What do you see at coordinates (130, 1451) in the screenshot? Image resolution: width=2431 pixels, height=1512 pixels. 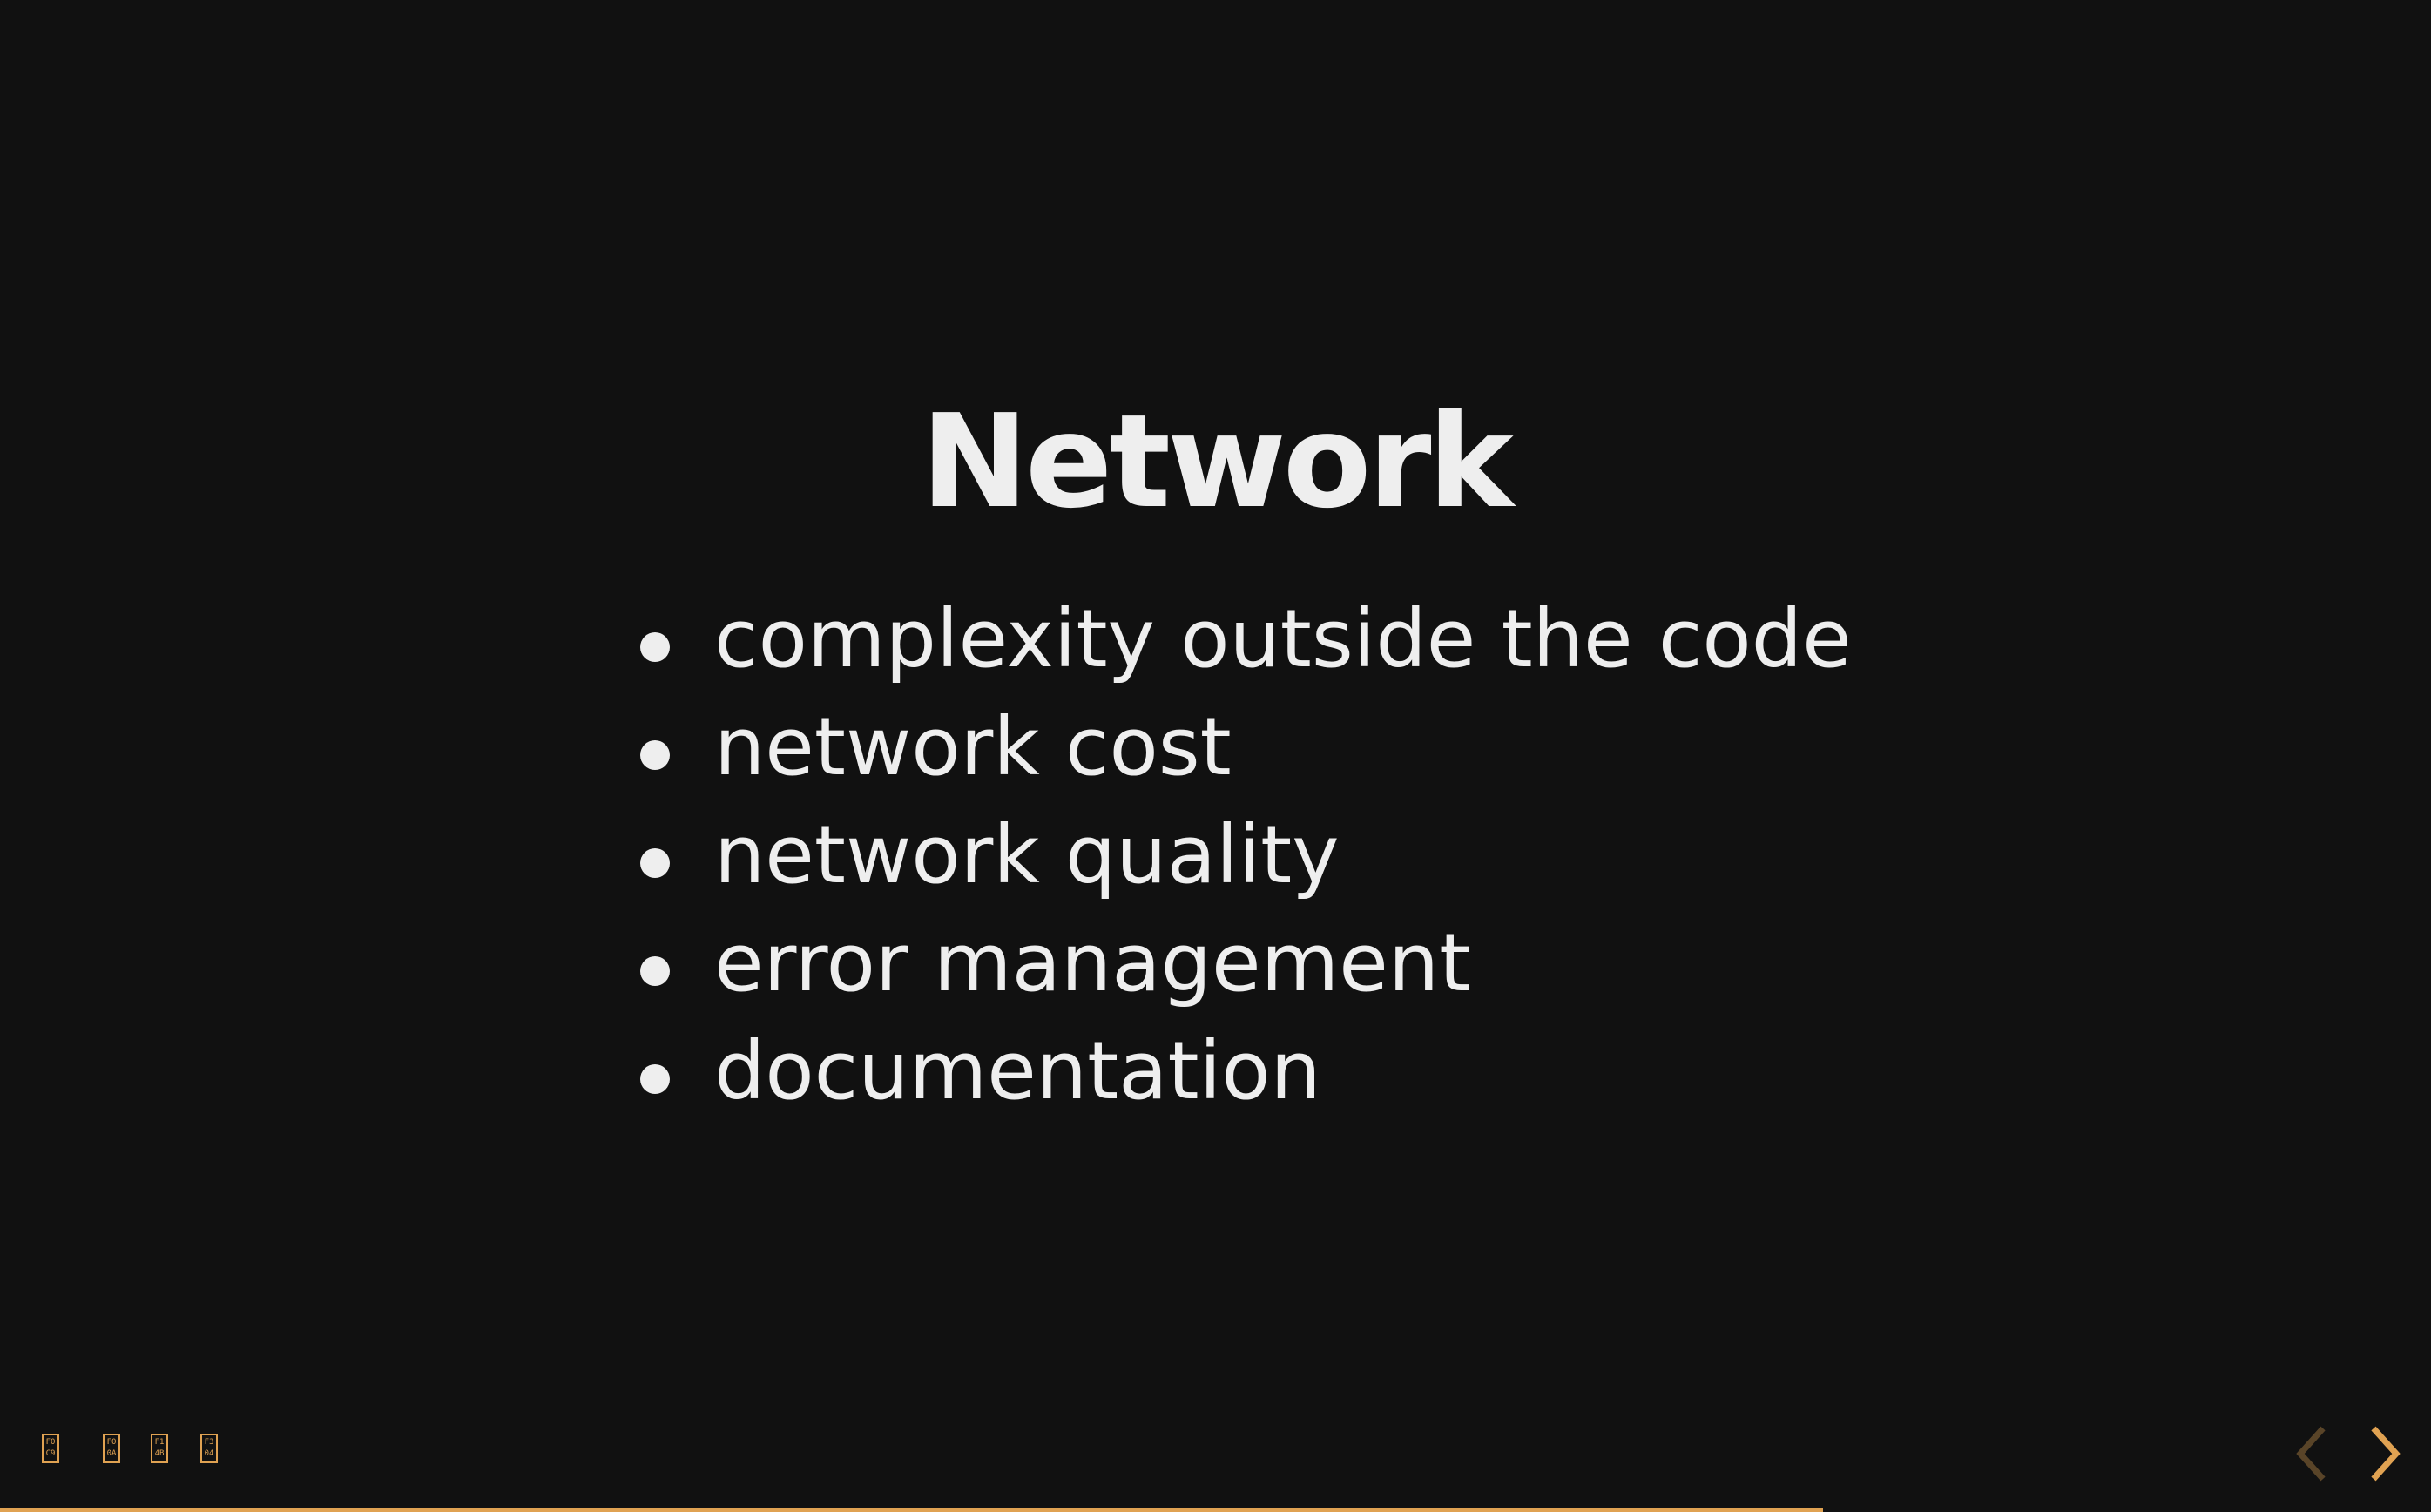 I see `toolbar-icons: F0 C9 F0 0A F1 4B F3 04` at bounding box center [130, 1451].